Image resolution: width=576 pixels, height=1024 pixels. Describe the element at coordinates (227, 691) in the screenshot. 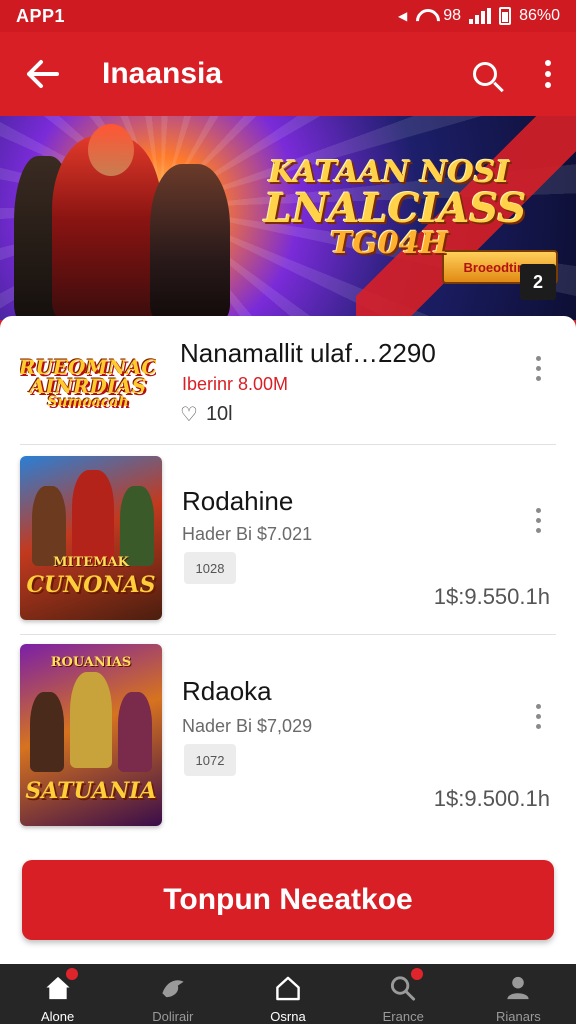

I see `item-title: Rdaoka` at that location.